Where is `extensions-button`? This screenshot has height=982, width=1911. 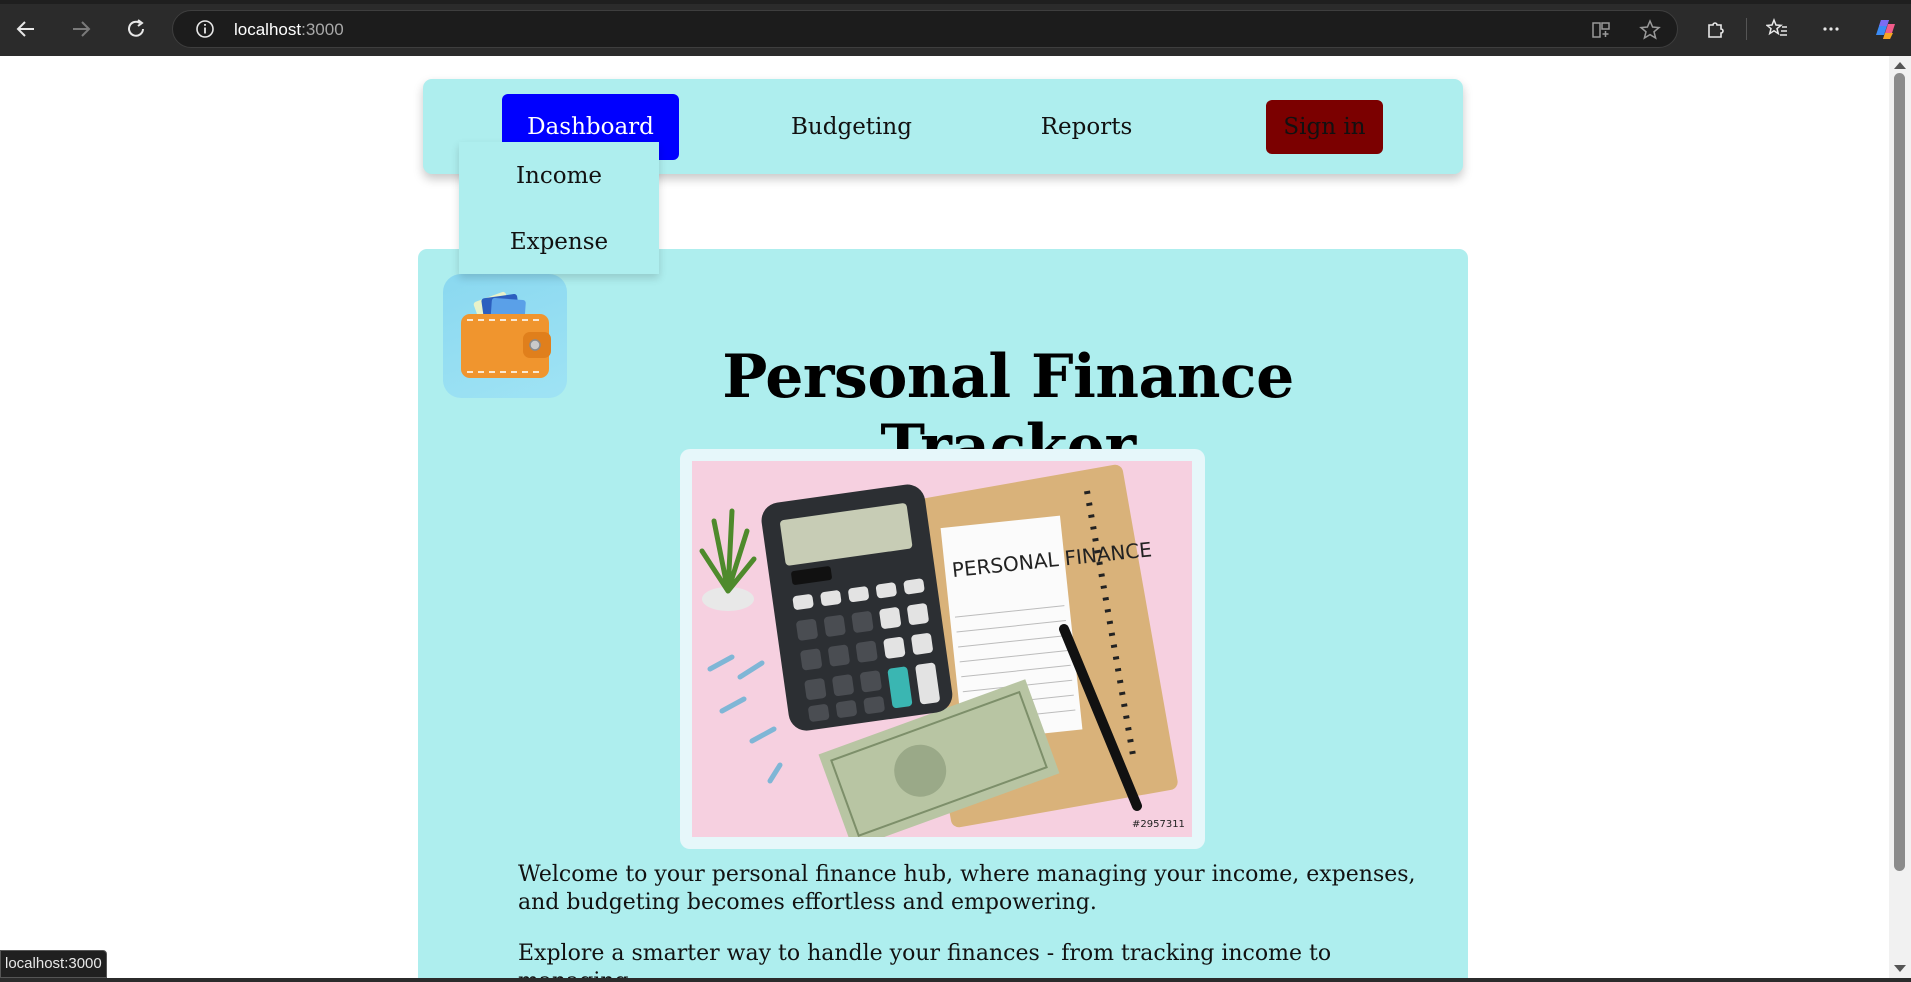 extensions-button is located at coordinates (1716, 29).